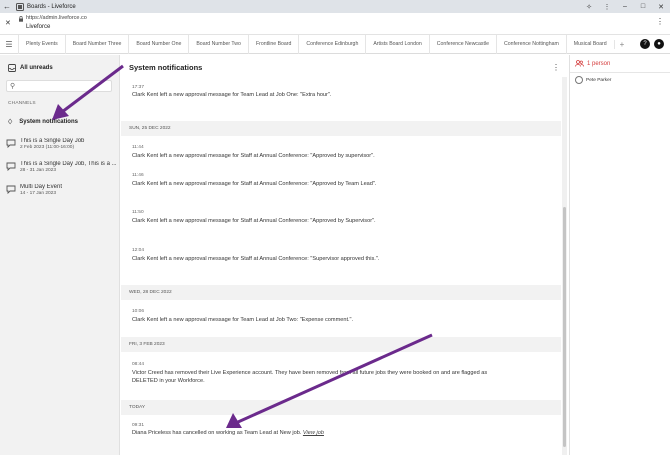  What do you see at coordinates (619, 255) in the screenshot?
I see `participants-panel: 1 person Pete Parker` at bounding box center [619, 255].